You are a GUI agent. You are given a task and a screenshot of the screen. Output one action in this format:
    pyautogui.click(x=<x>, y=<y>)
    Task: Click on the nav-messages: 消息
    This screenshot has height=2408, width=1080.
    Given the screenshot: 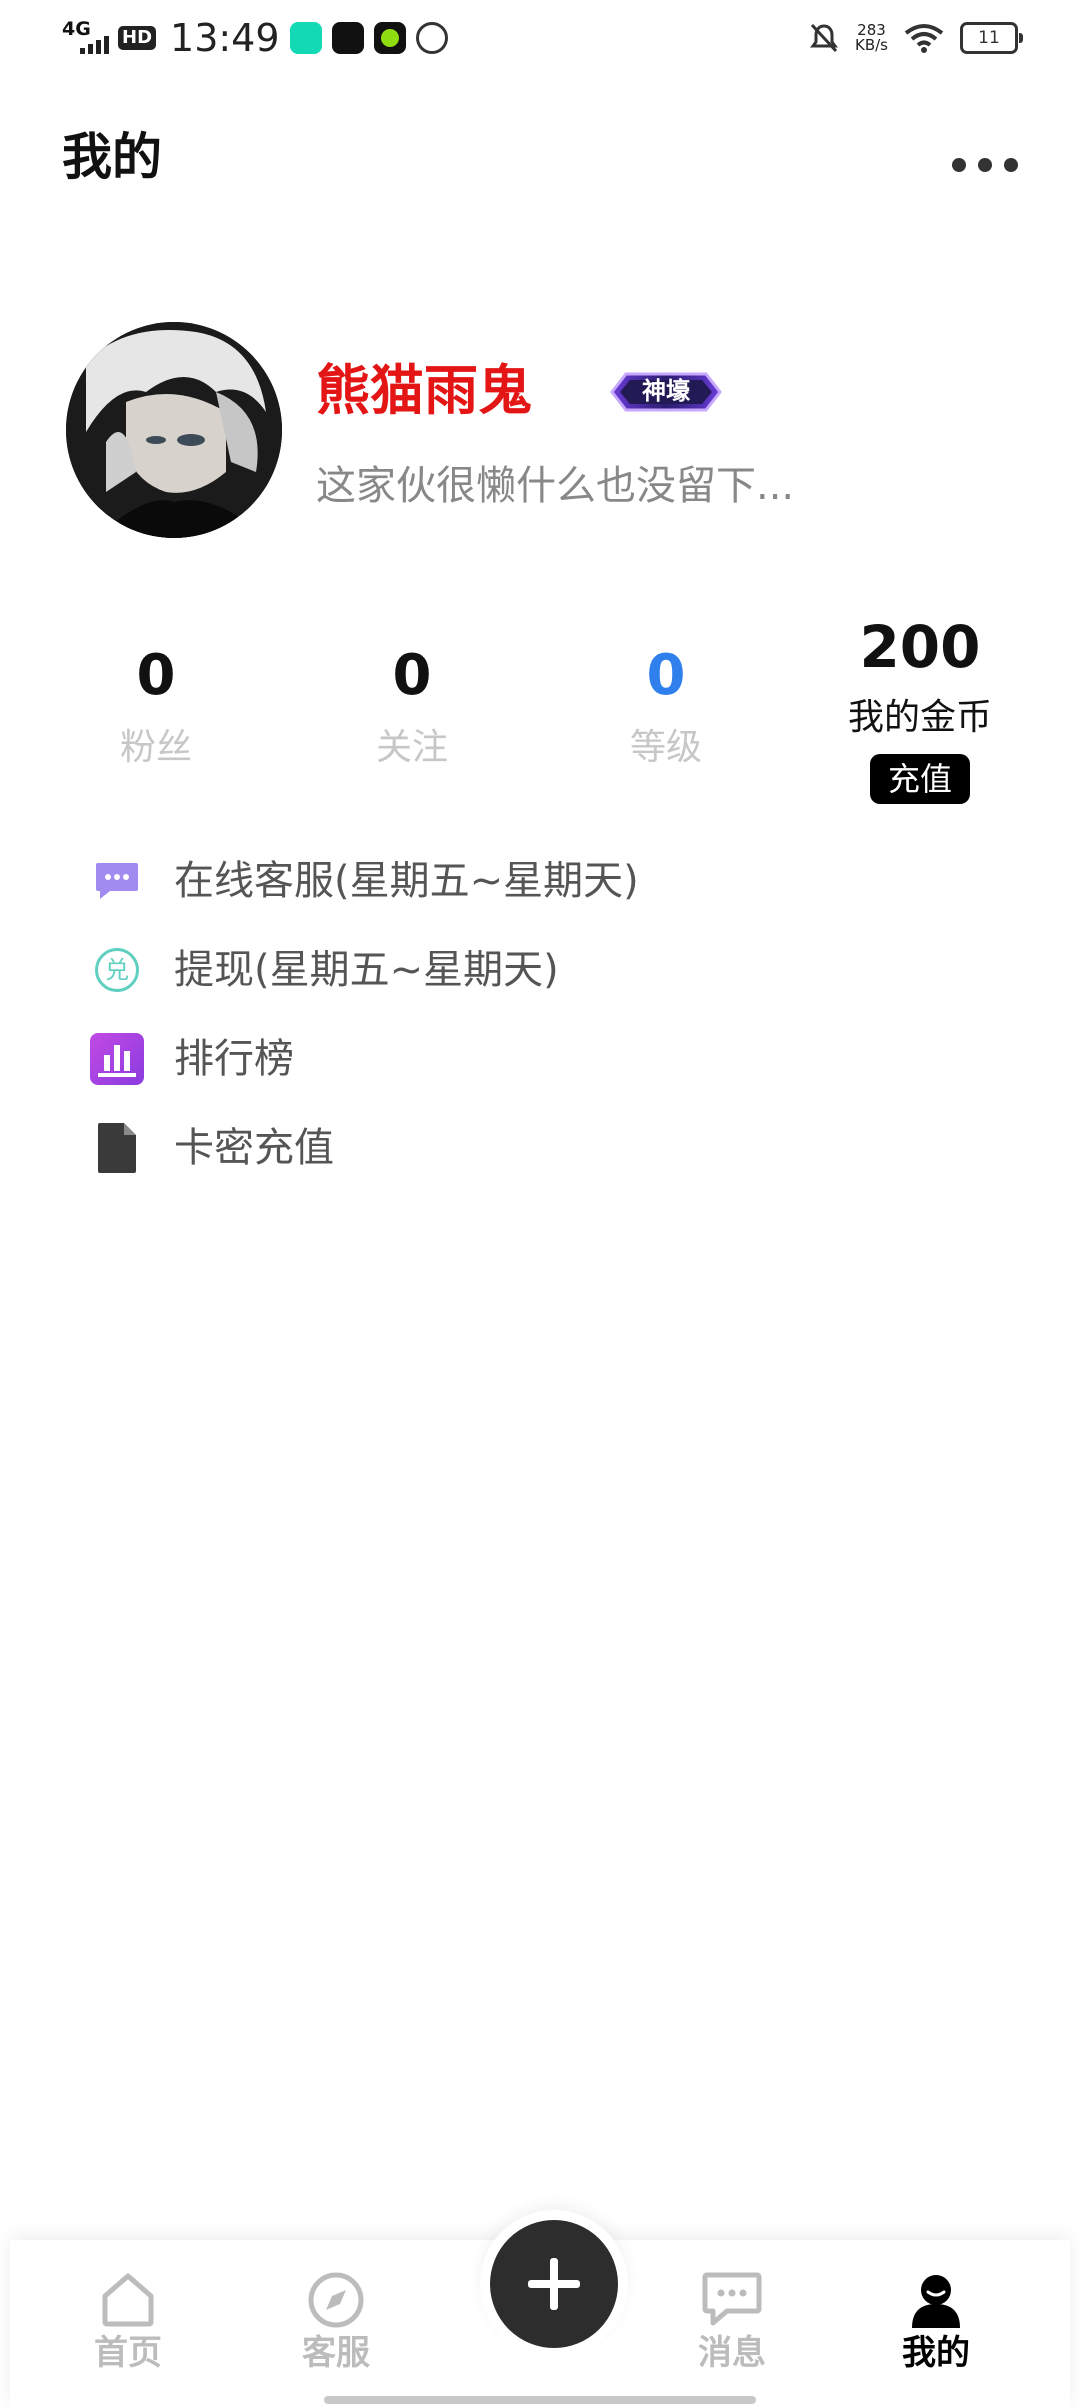 What is the action you would take?
    pyautogui.click(x=732, y=2319)
    